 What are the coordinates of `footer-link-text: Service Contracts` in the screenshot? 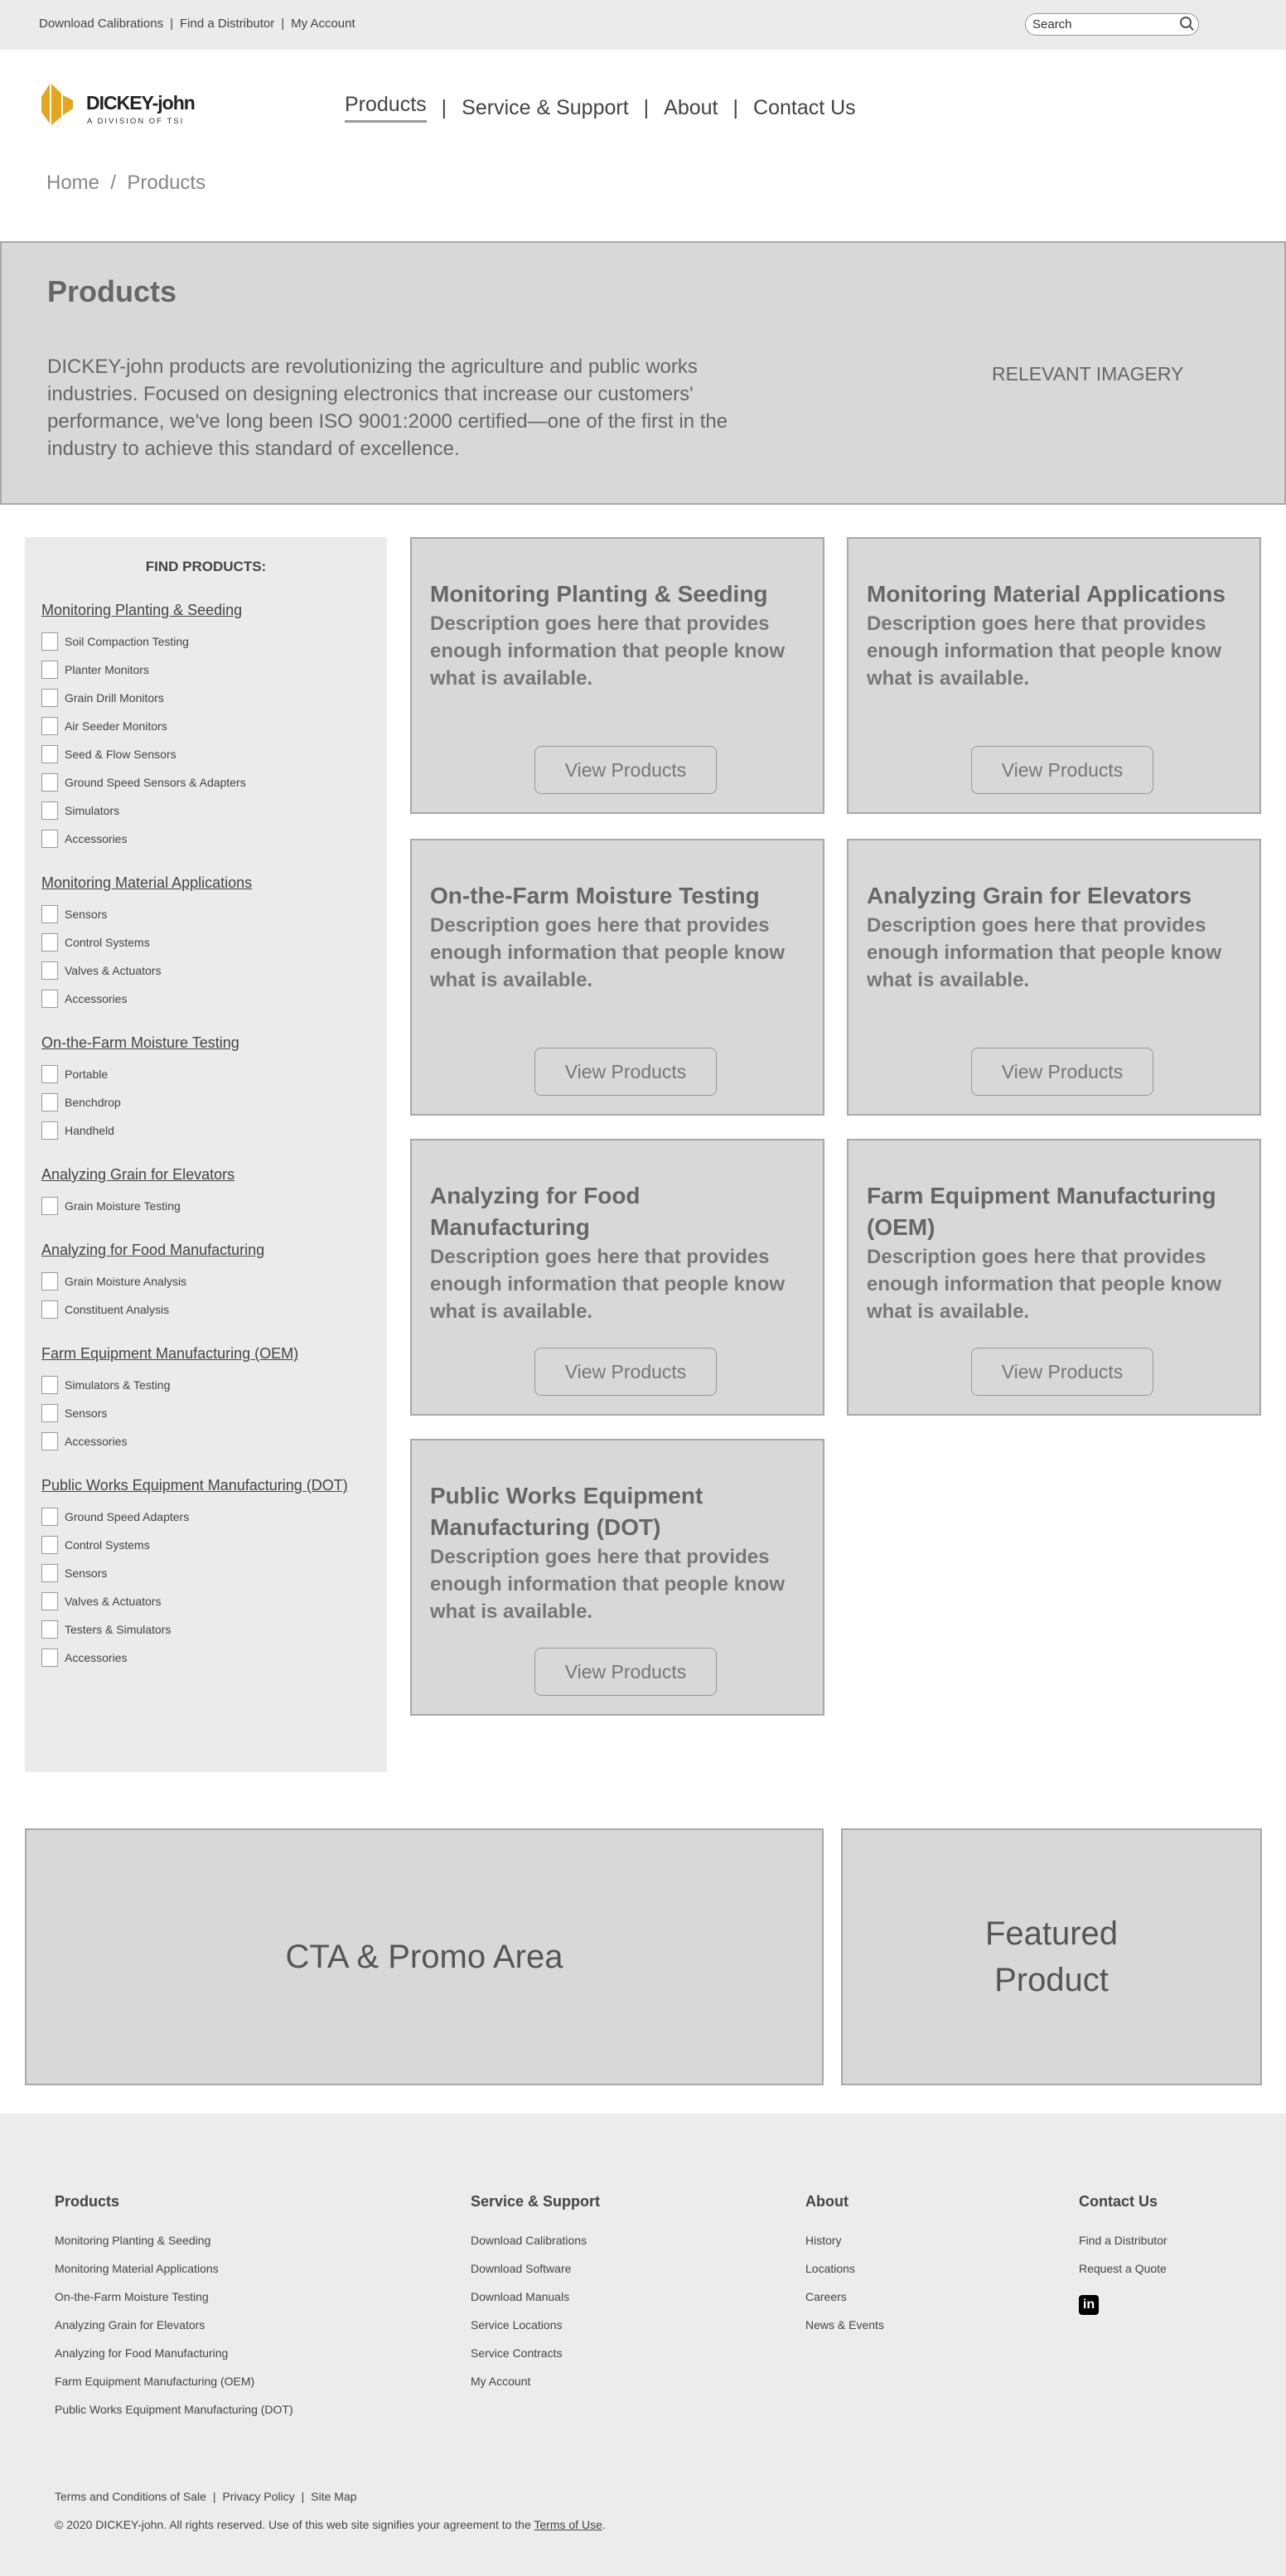 It's located at (516, 2353).